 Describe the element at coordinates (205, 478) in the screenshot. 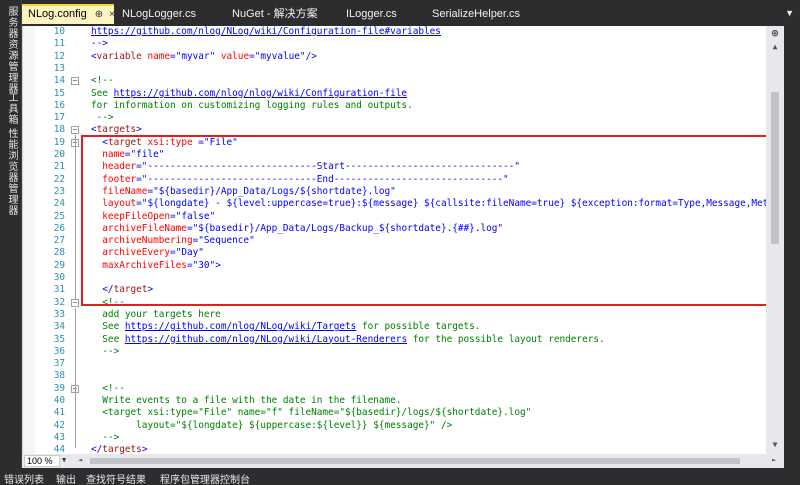

I see `tab-package-manager-console: 程序包管理器控制台` at that location.